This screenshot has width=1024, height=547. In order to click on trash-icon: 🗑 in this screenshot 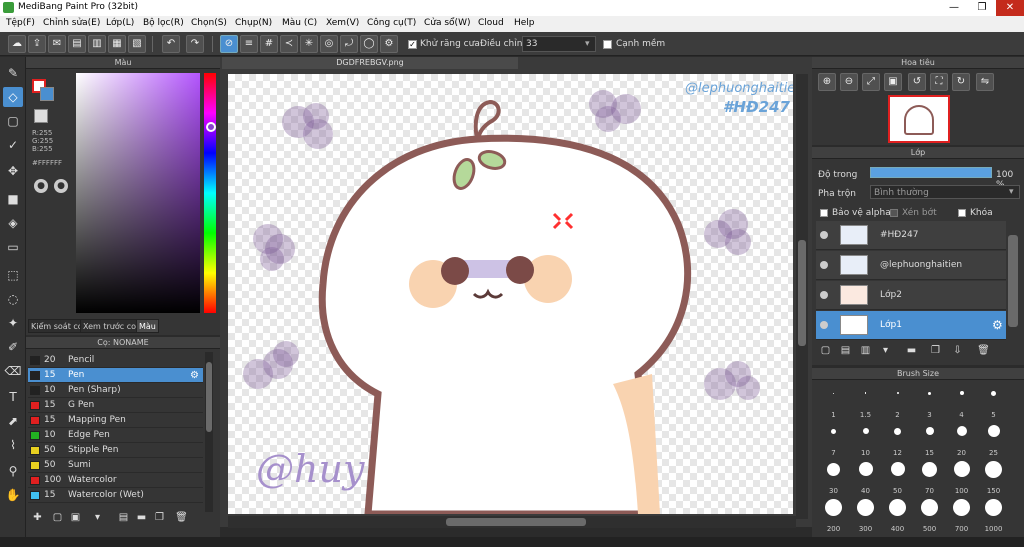, I will do `click(983, 350)`.